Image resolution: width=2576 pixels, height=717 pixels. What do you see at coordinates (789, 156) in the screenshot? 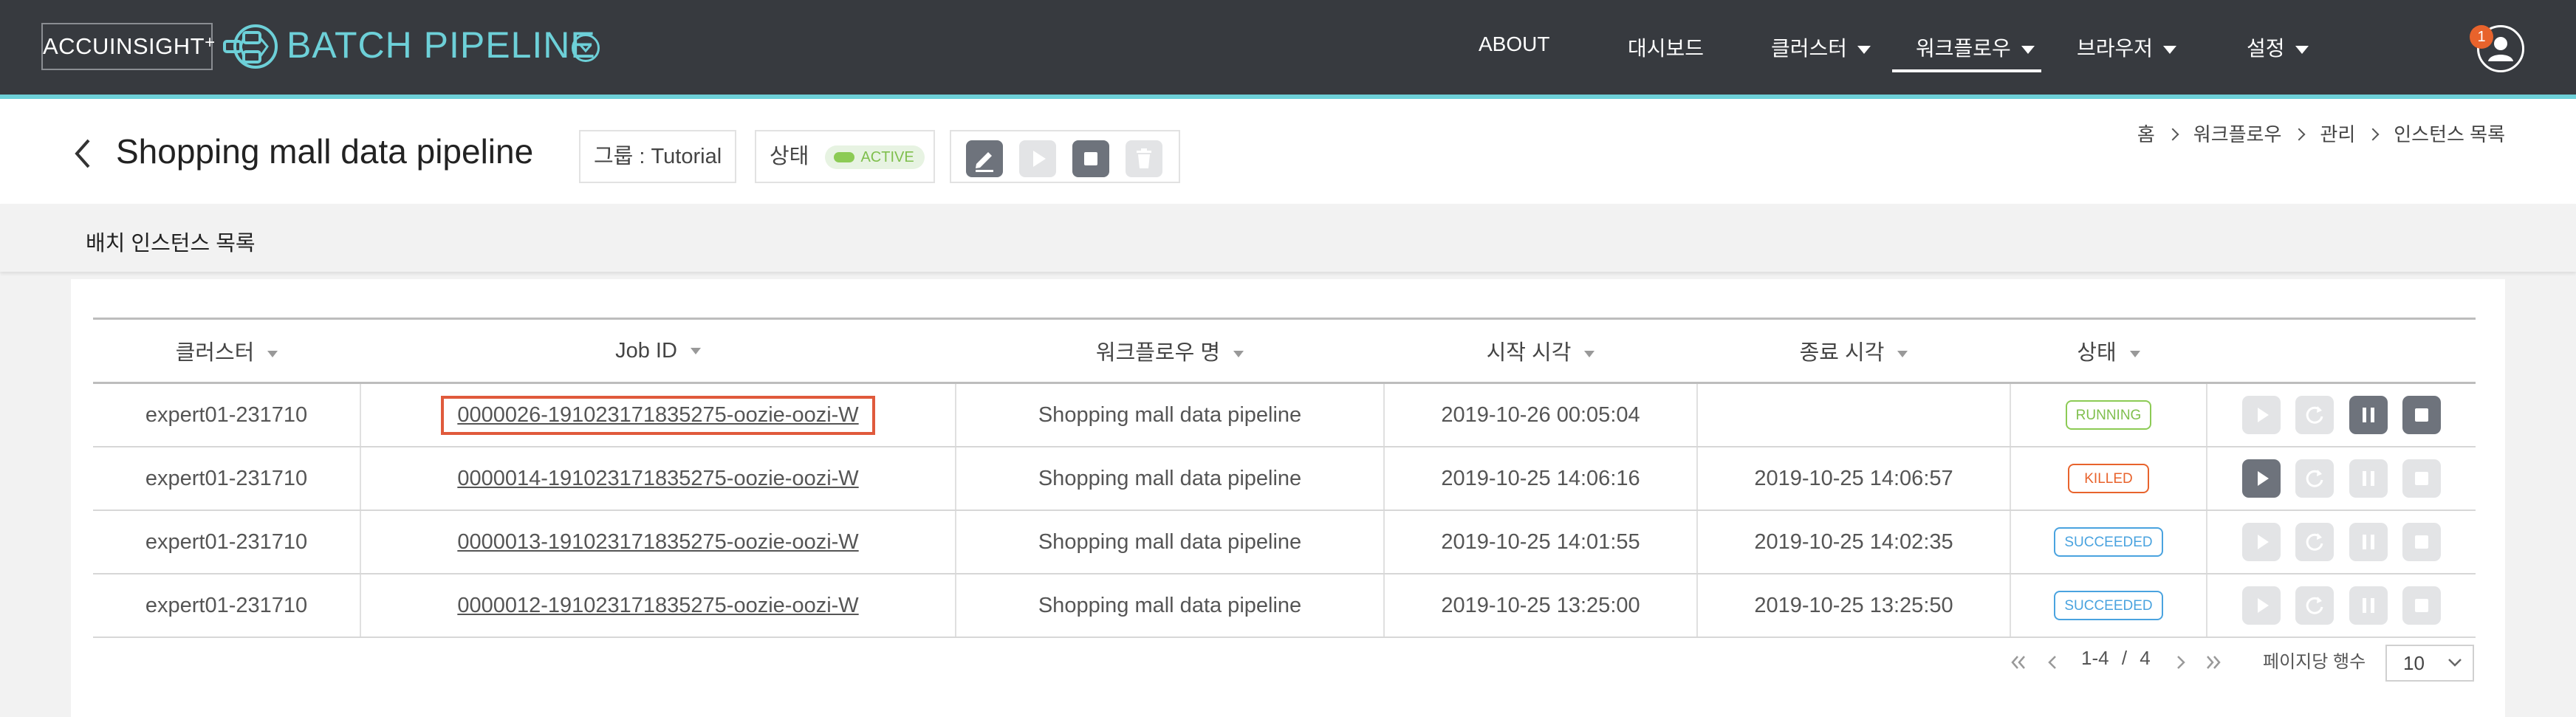
I see `state-label: 상태` at bounding box center [789, 156].